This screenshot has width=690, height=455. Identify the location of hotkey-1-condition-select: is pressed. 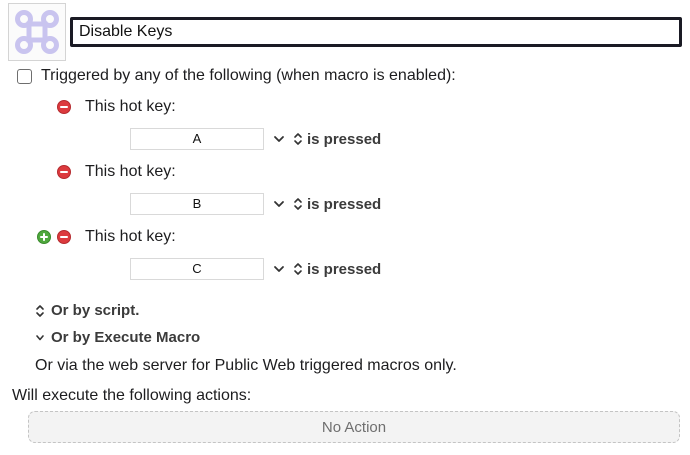
(337, 139).